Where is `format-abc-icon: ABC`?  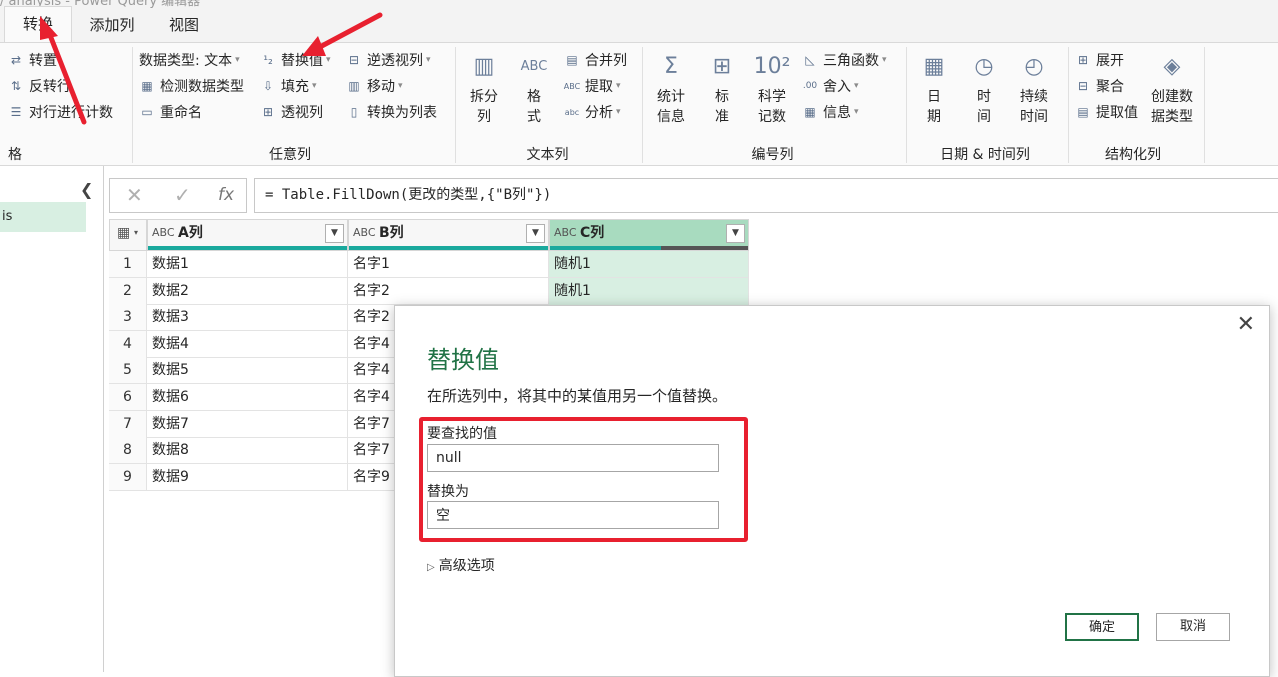
format-abc-icon: ABC is located at coordinates (534, 66).